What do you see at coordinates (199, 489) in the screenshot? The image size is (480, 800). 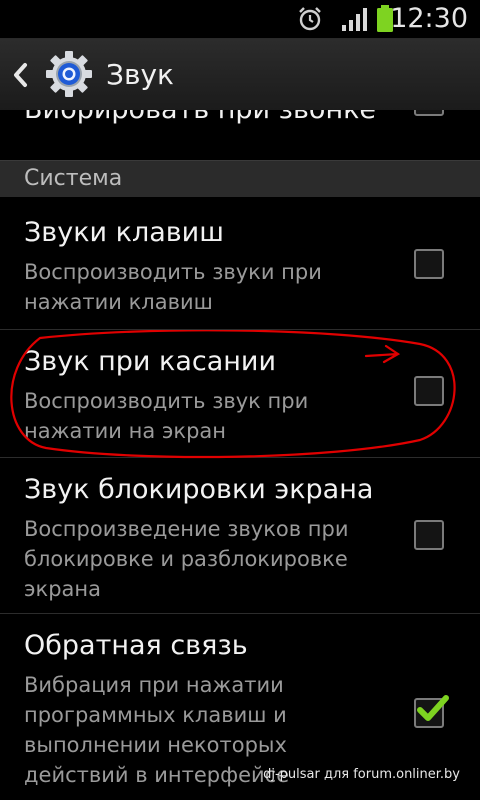 I see `list-item-title: Звук блокировки экрана` at bounding box center [199, 489].